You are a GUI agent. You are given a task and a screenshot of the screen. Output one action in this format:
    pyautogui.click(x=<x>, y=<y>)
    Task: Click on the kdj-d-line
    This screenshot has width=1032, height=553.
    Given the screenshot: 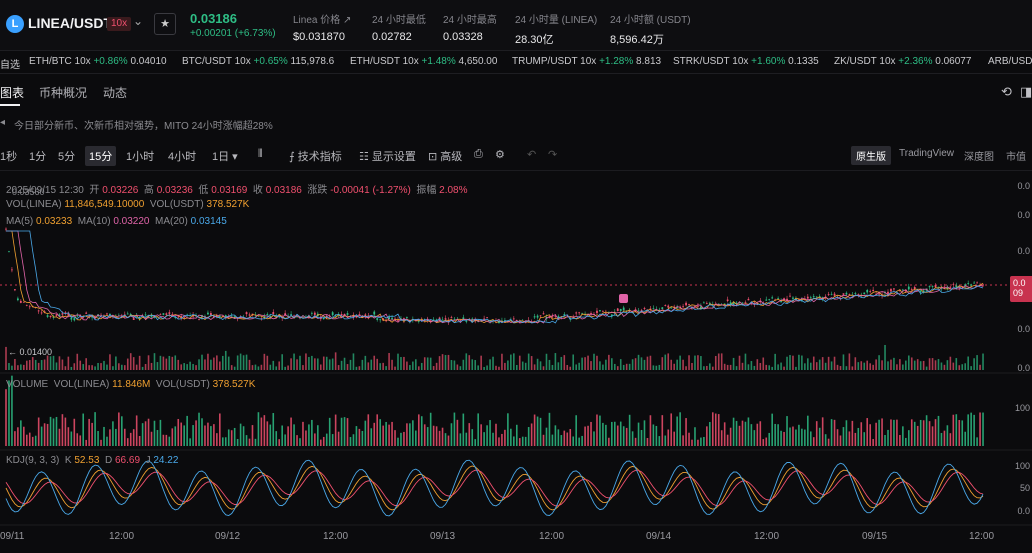 What is the action you would take?
    pyautogui.click(x=494, y=488)
    